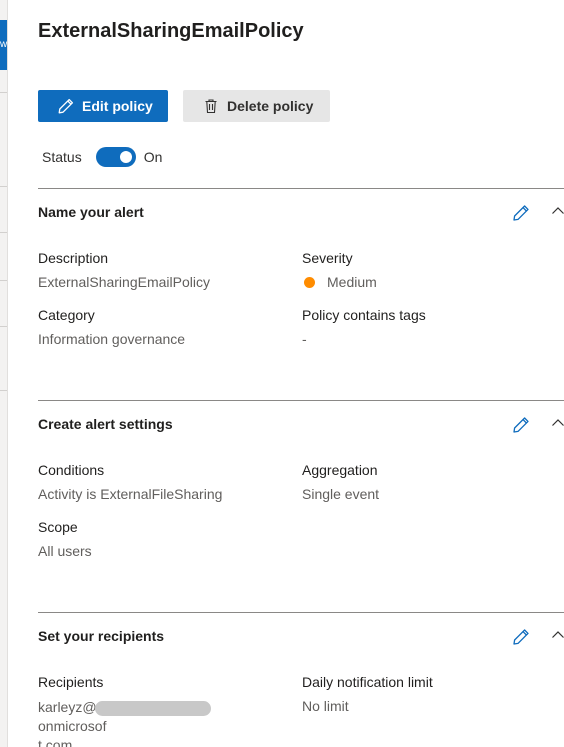  I want to click on delete-policy-button: Delete policy, so click(256, 106).